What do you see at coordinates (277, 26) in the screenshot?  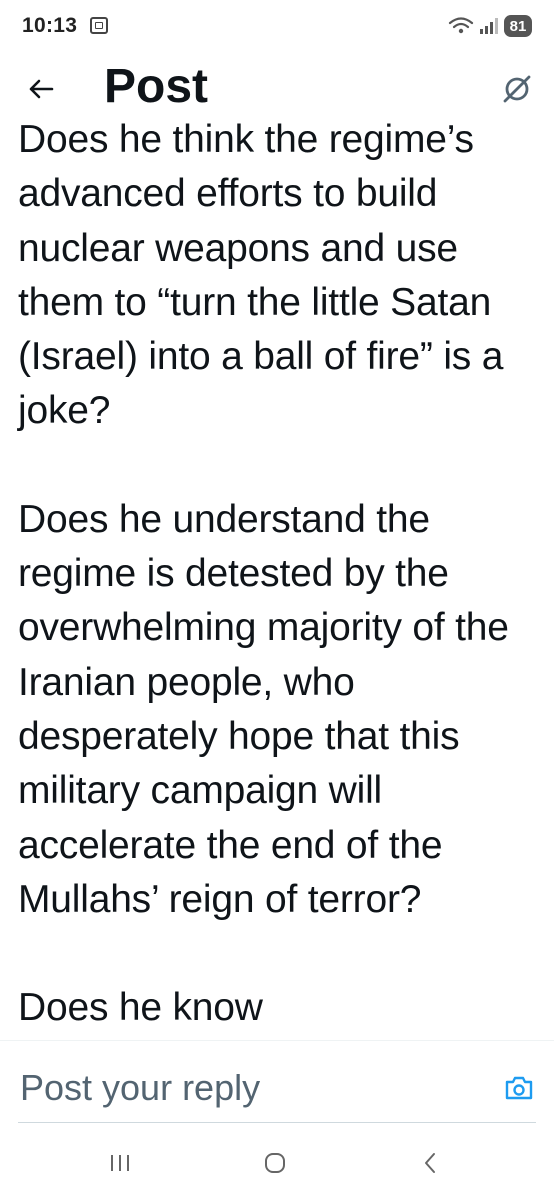 I see `status-bar: 10:13 81` at bounding box center [277, 26].